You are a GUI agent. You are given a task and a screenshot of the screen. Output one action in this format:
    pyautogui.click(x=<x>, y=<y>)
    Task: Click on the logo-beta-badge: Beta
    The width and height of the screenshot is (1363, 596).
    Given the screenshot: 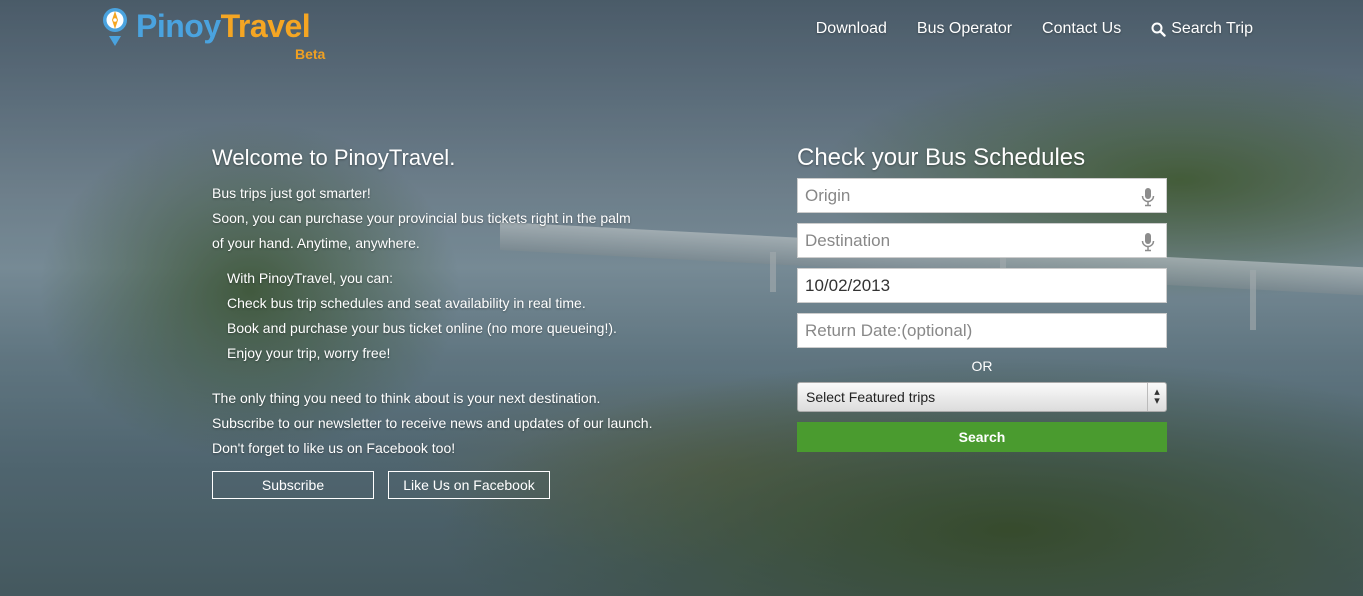 What is the action you would take?
    pyautogui.click(x=310, y=54)
    